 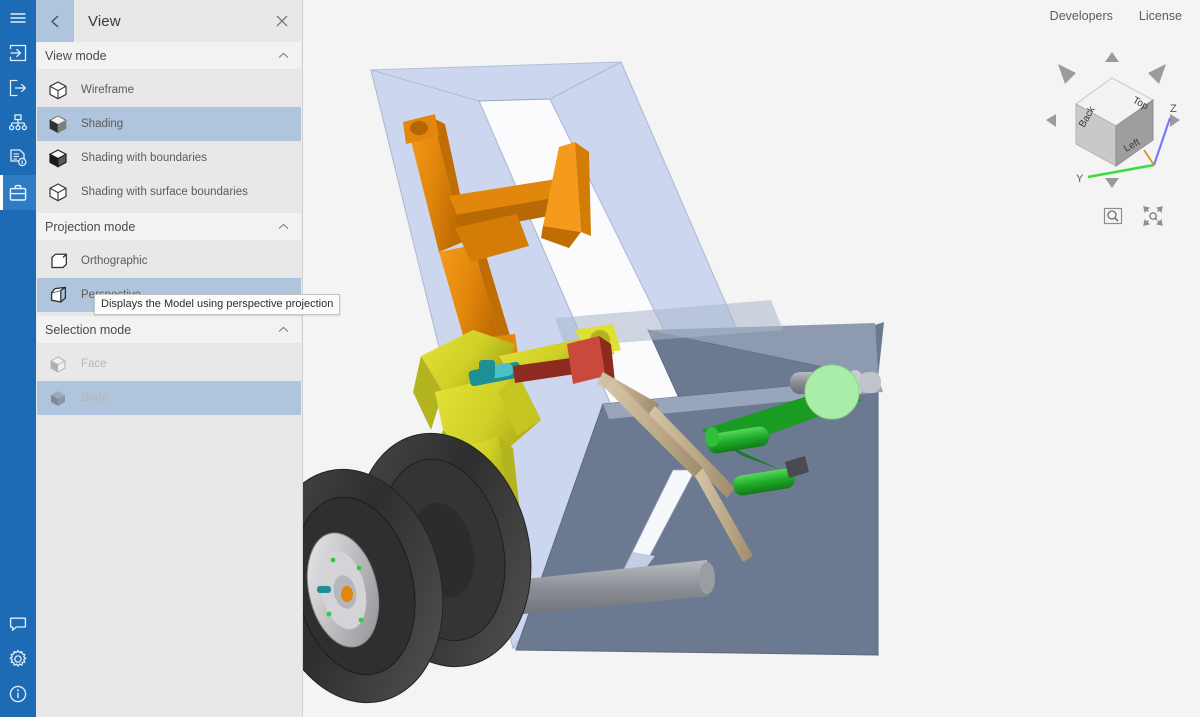 I want to click on option-shading-with-surface-boundaries: Shading with surface boundaries, so click(x=169, y=192).